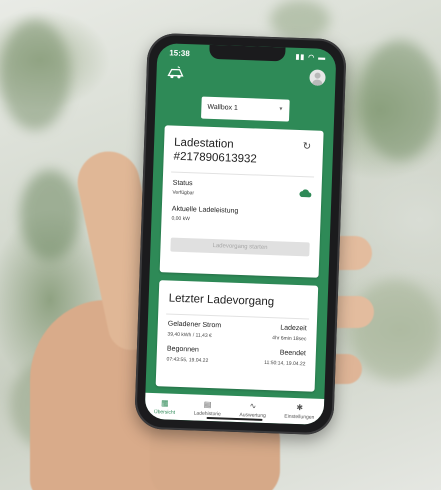  I want to click on gear-icon: ✱, so click(300, 408).